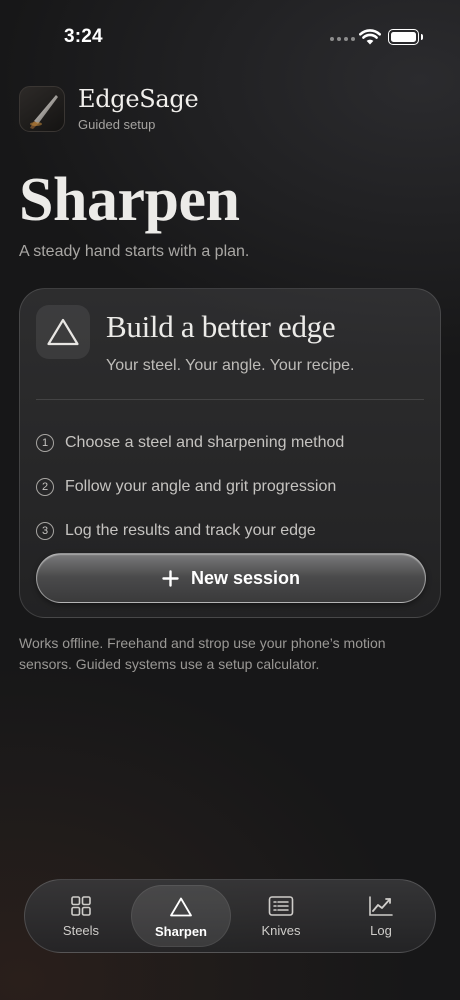 The height and width of the screenshot is (1000, 460). Describe the element at coordinates (83, 36) in the screenshot. I see `status-time: 3:24` at that location.